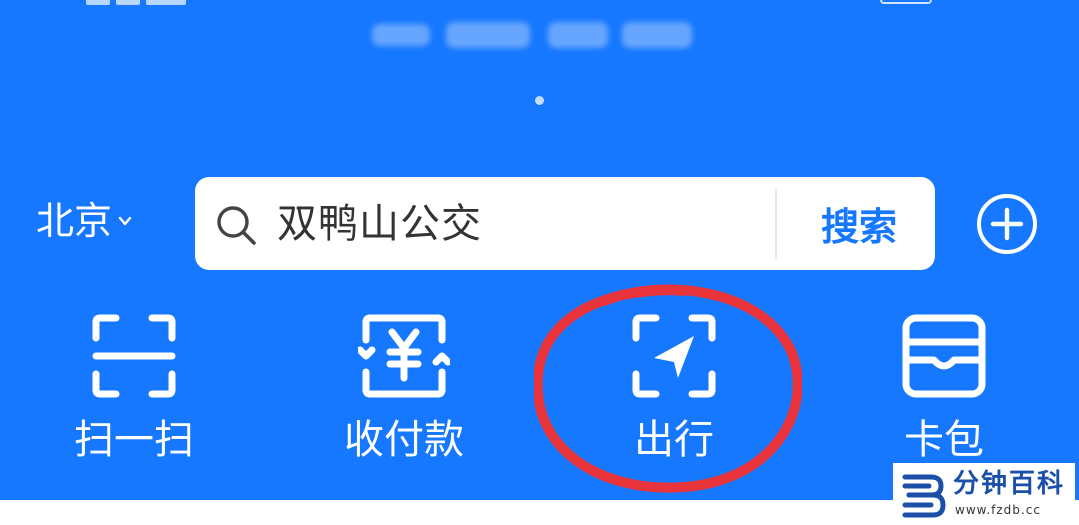 This screenshot has width=1079, height=525. What do you see at coordinates (186, 3) in the screenshot?
I see `status-bar-signal` at bounding box center [186, 3].